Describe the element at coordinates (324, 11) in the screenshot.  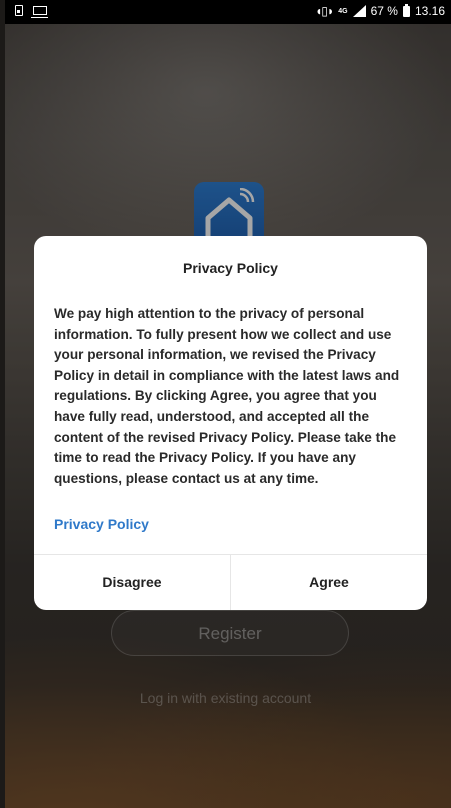
I see `vibrate-icon: ◖▯◗` at that location.